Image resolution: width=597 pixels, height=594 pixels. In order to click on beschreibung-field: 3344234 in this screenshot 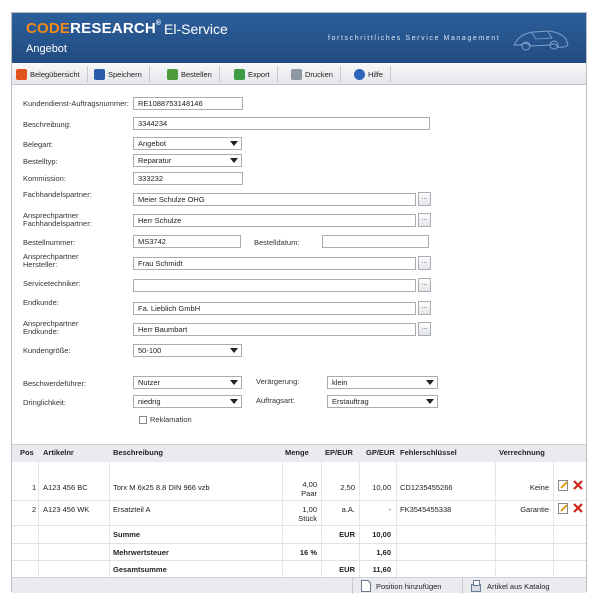, I will do `click(281, 123)`.